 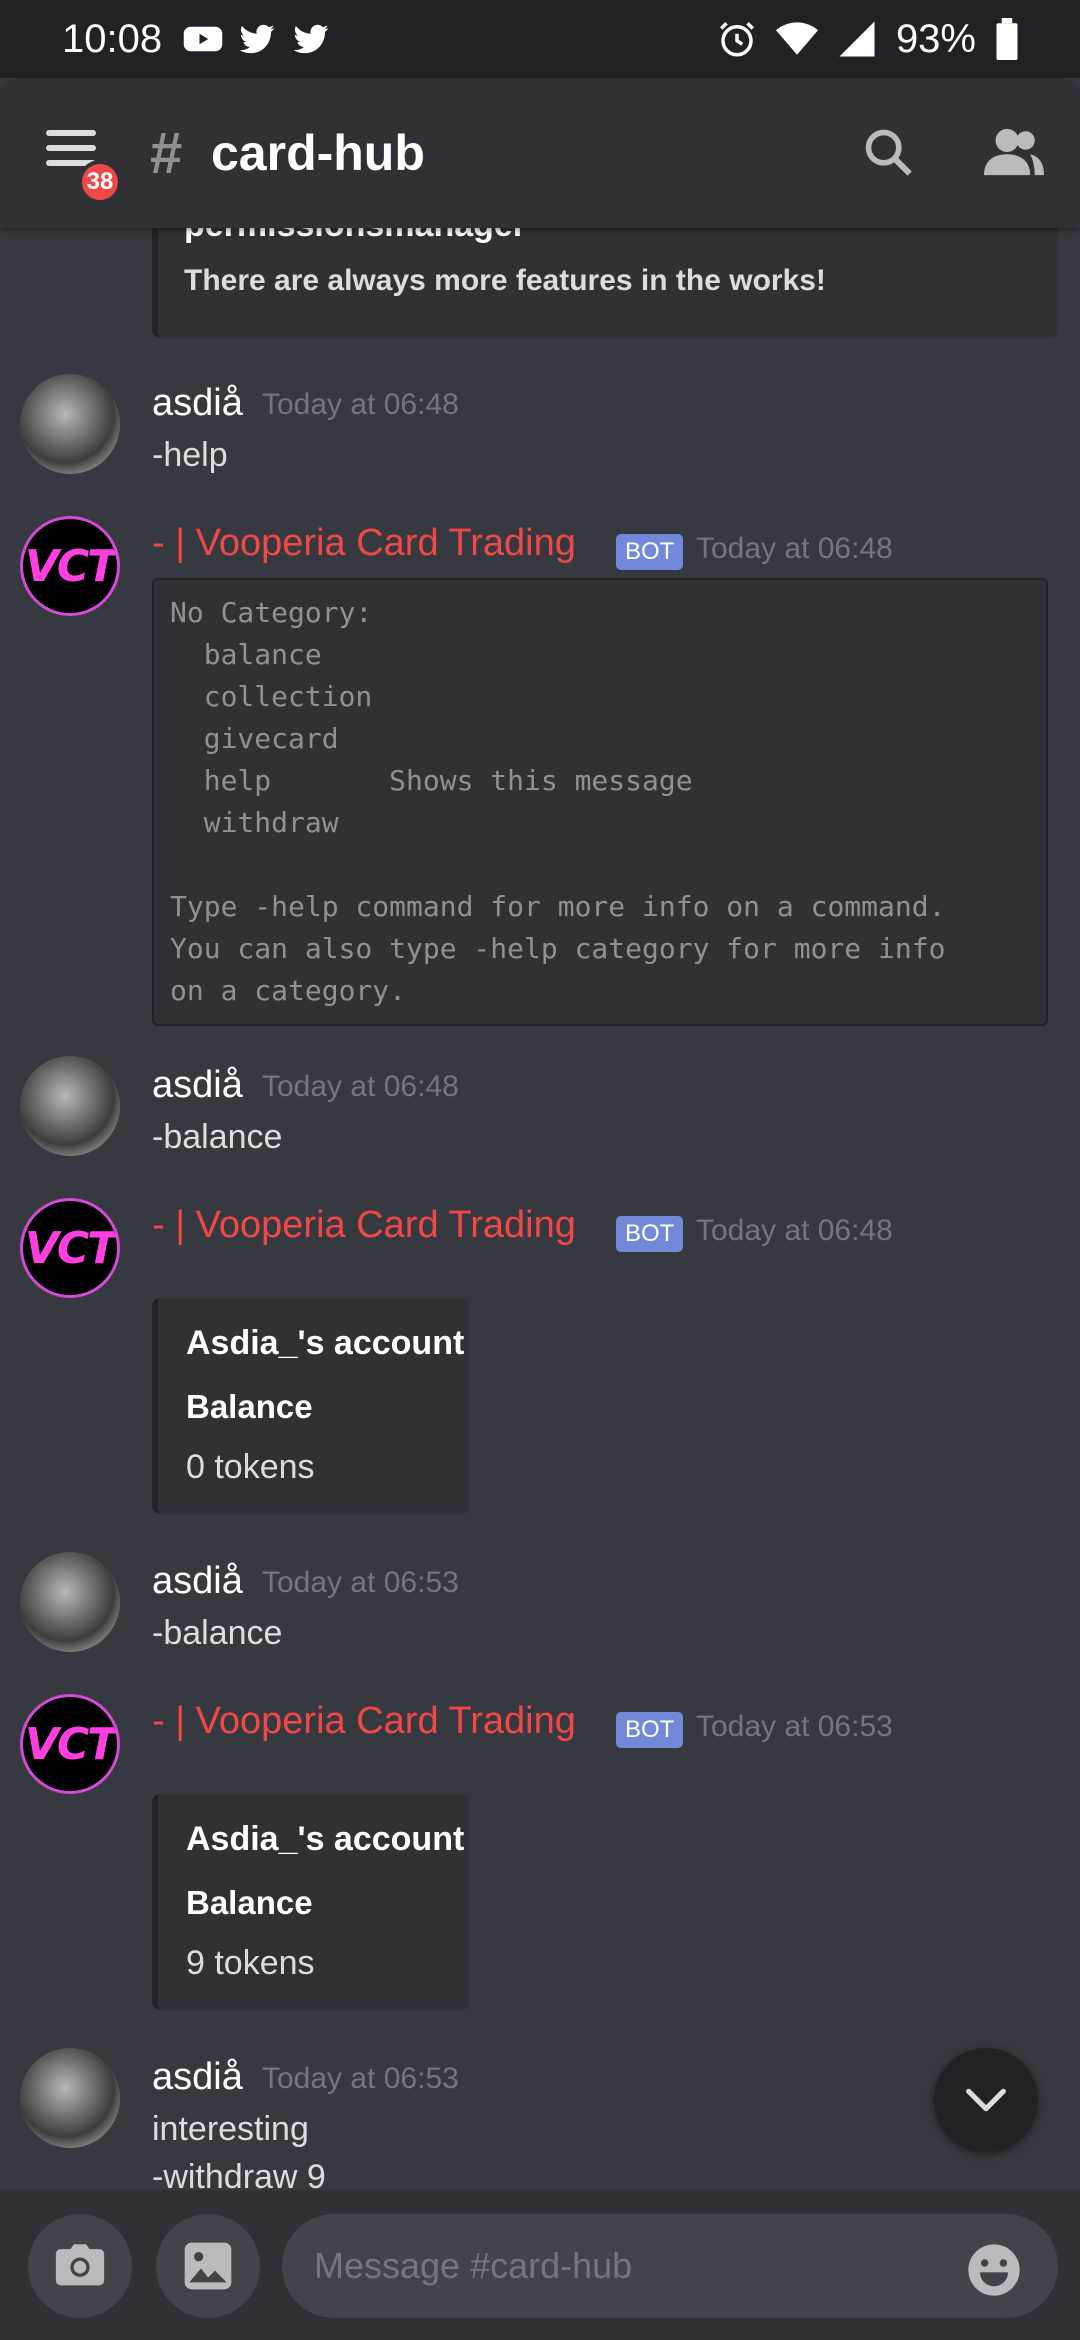 What do you see at coordinates (796, 38) in the screenshot?
I see `wifi-icon` at bounding box center [796, 38].